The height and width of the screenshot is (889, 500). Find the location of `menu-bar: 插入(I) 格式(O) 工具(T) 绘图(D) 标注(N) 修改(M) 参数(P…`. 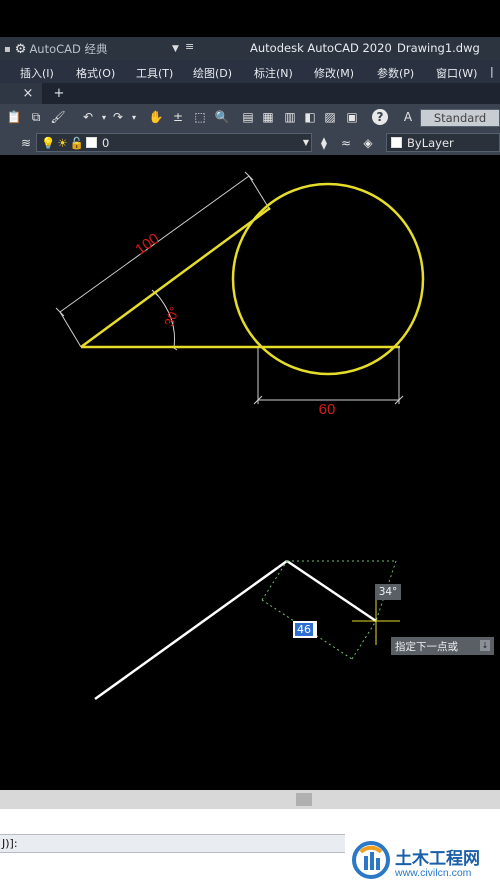

menu-bar: 插入(I) 格式(O) 工具(T) 绘图(D) 标注(N) 修改(M) 参数(P… is located at coordinates (250, 71).